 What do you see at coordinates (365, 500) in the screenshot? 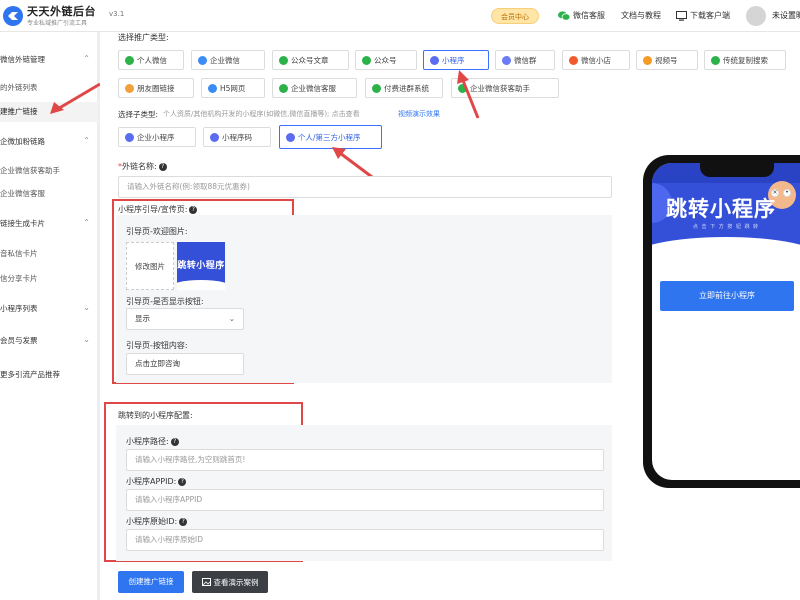
I see `appid-input: 请输入小程序APPID` at bounding box center [365, 500].